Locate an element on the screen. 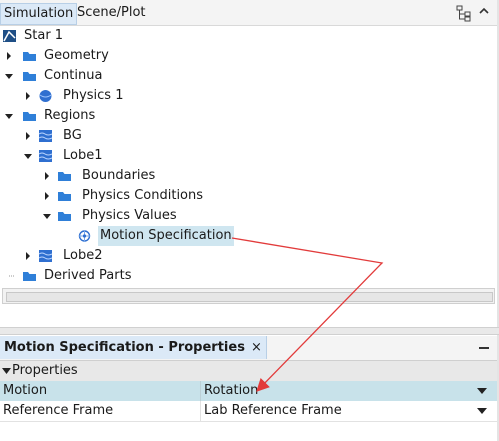 Image resolution: width=499 pixels, height=441 pixels. close-icon: × is located at coordinates (256, 347).